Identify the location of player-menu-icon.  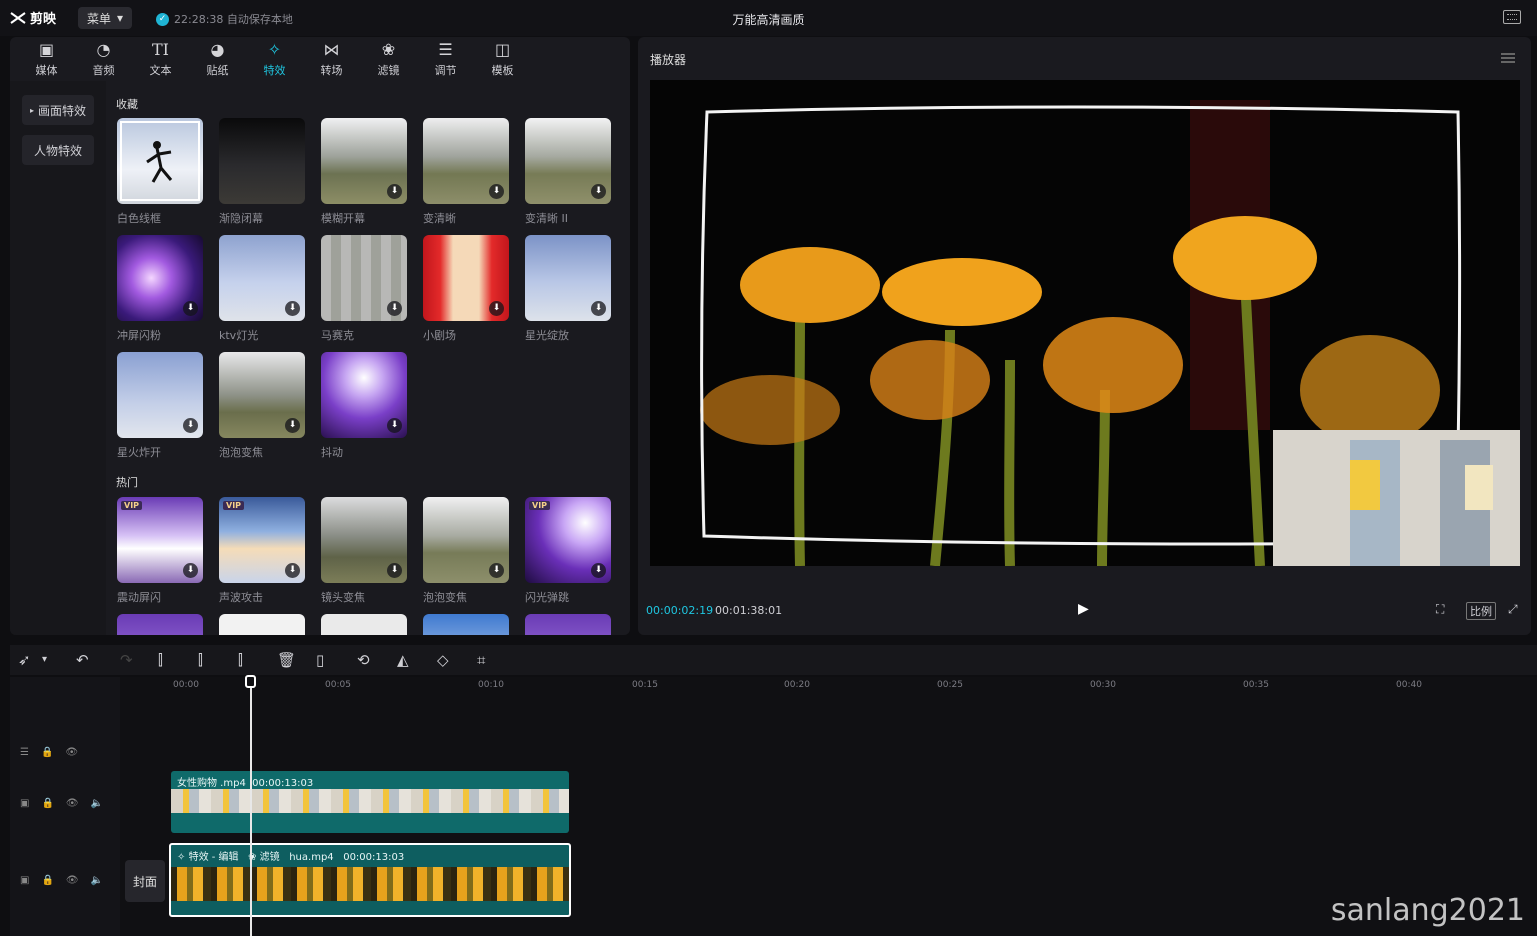
(1508, 58).